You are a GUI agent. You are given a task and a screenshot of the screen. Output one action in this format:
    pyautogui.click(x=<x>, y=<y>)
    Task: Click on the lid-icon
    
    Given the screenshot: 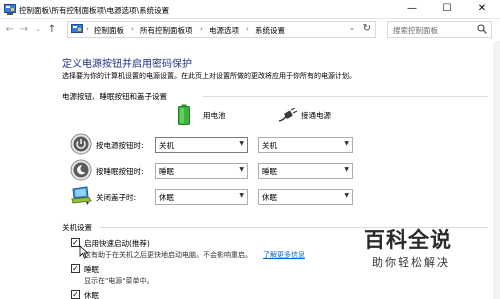 What is the action you would take?
    pyautogui.click(x=81, y=195)
    